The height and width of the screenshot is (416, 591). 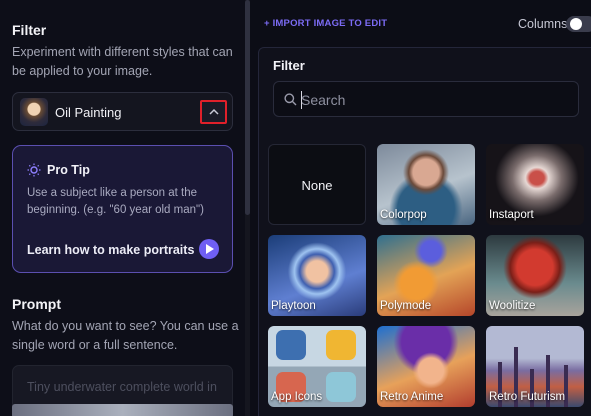 What do you see at coordinates (426, 275) in the screenshot?
I see `filter-tile-polymode: Polymode` at bounding box center [426, 275].